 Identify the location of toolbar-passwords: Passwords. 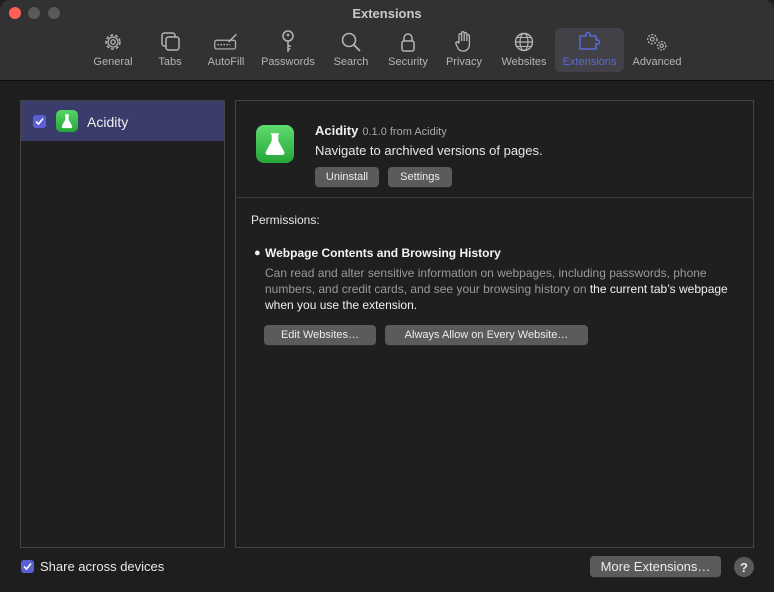
(288, 50).